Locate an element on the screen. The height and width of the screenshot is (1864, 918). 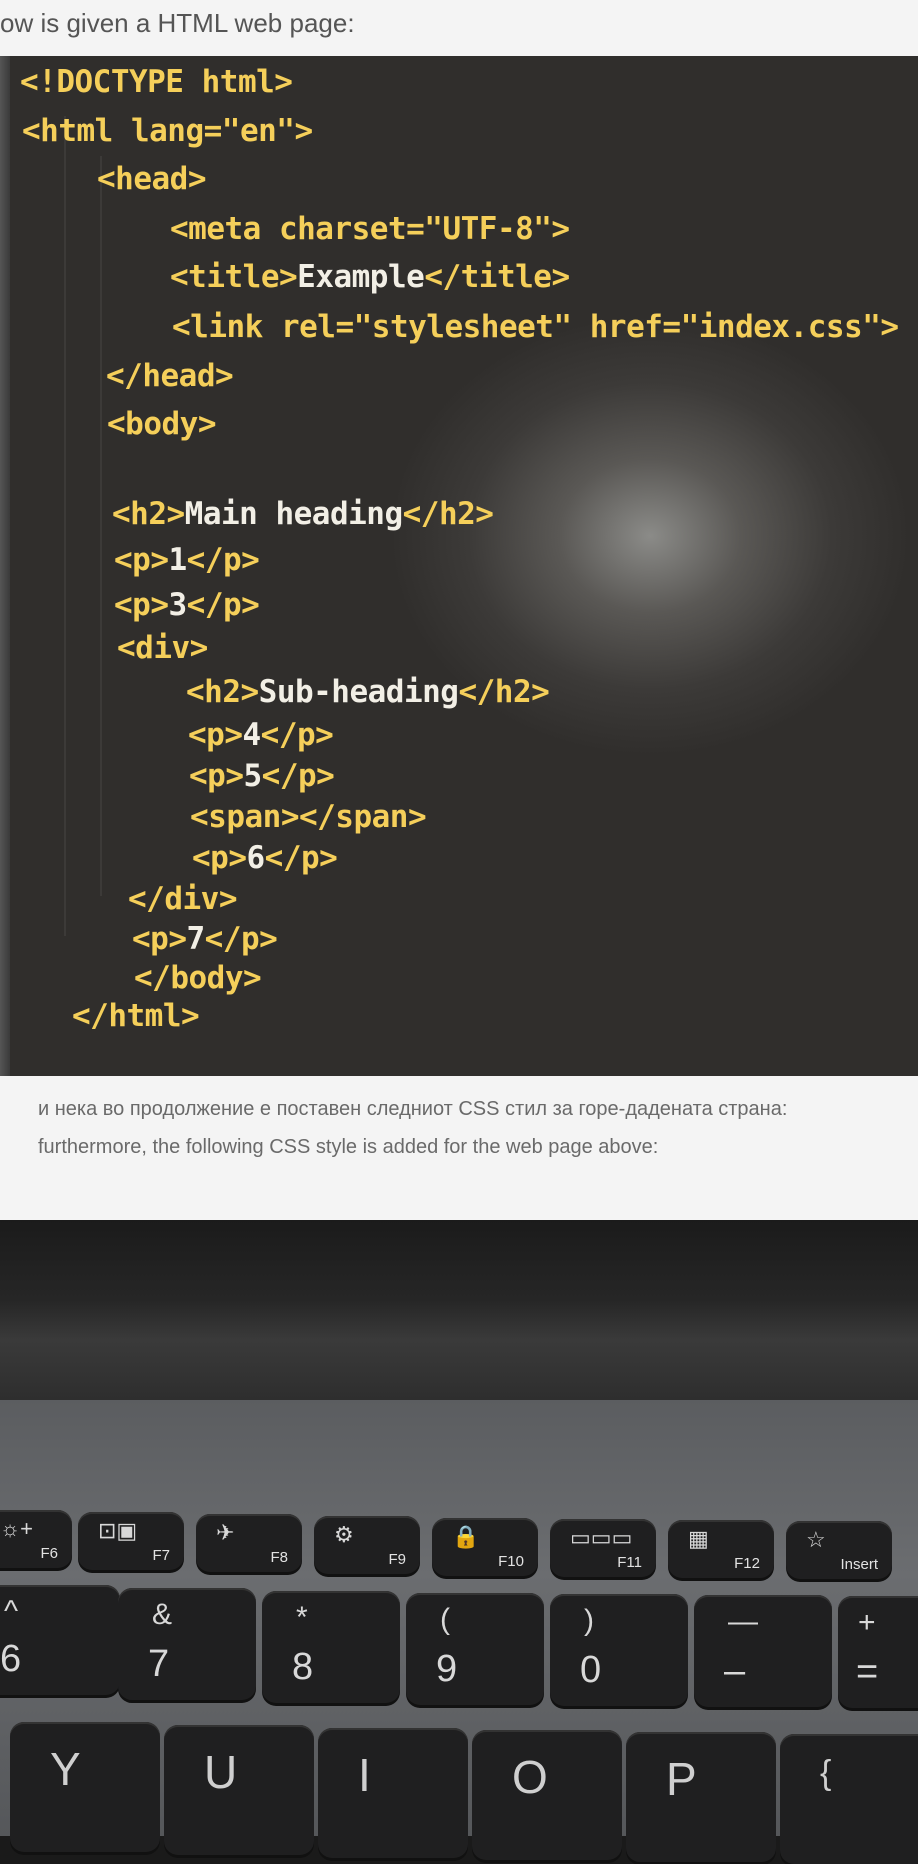
code-line: <html lang="en"> is located at coordinates (167, 131).